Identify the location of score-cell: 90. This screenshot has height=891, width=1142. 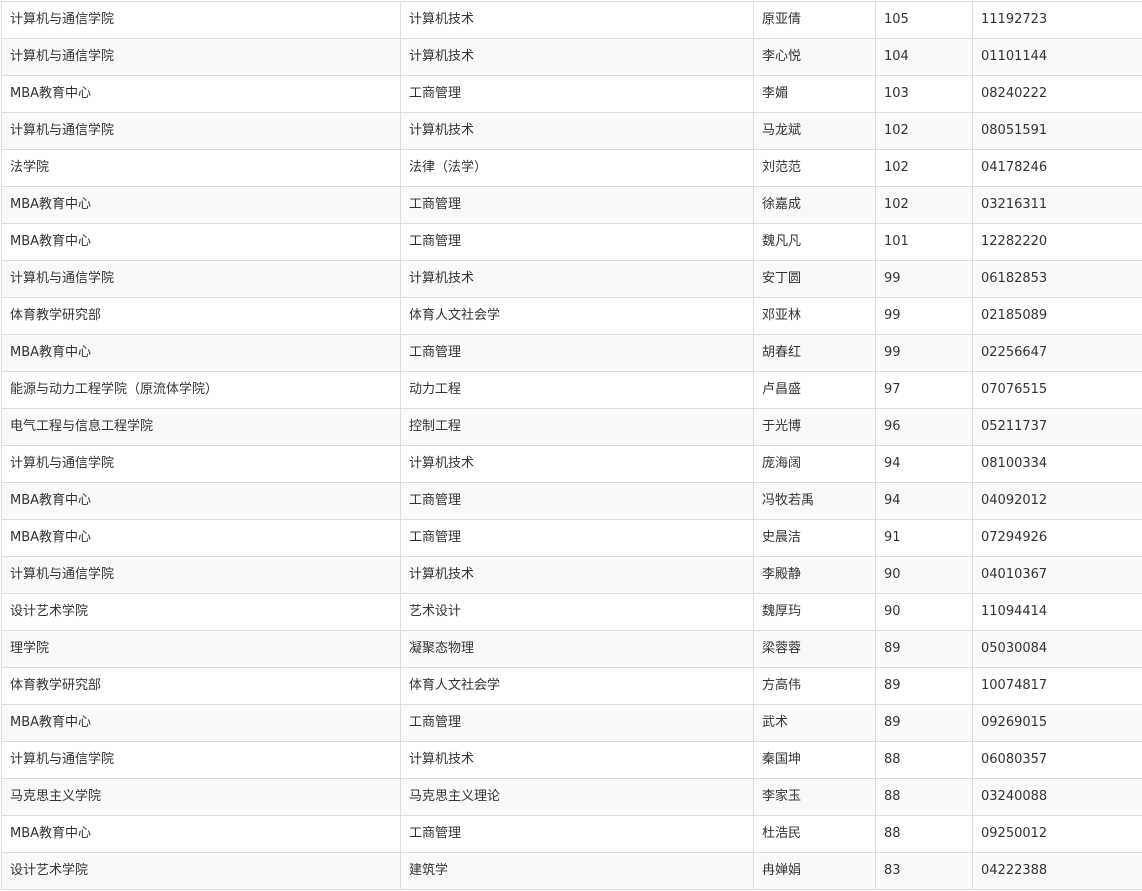
(924, 575).